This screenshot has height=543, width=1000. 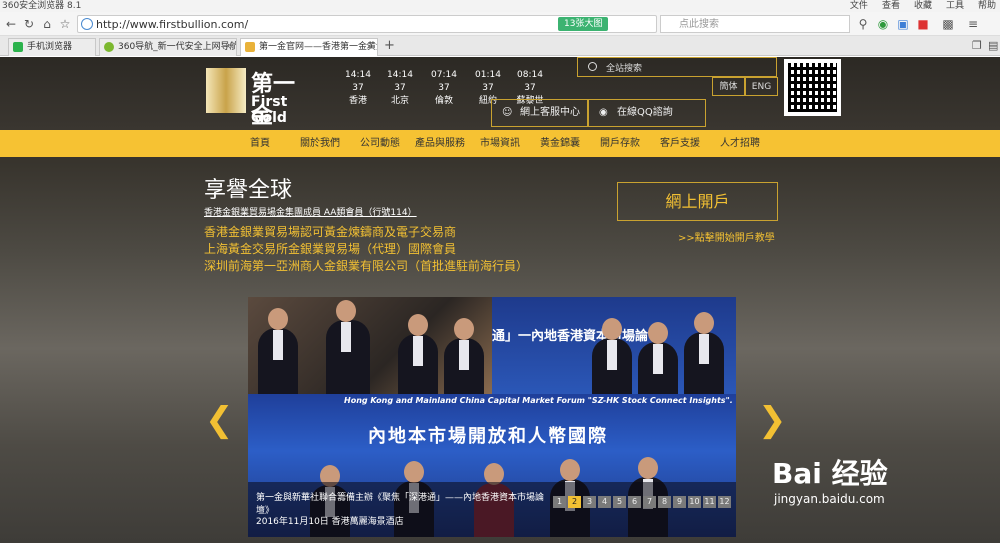 I want to click on browser-menu: 文件 查看 收藏 工具 帮助, so click(x=923, y=6).